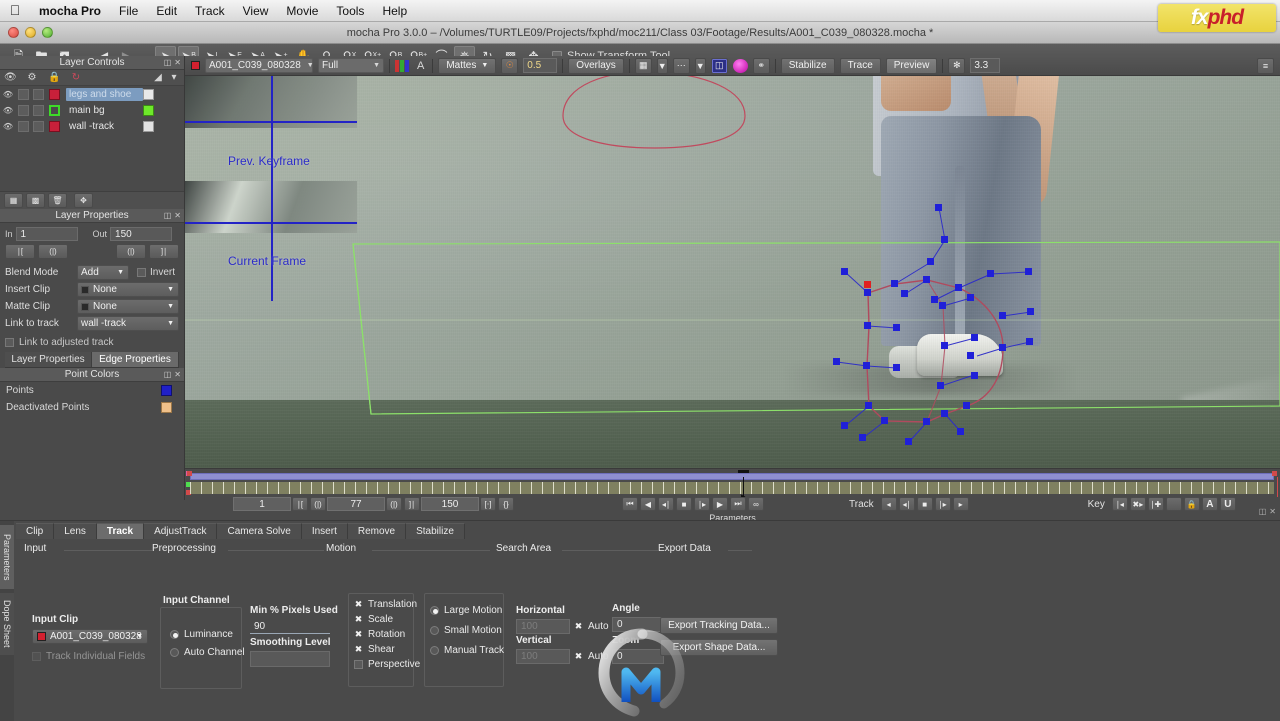 Image resolution: width=1280 pixels, height=721 pixels. What do you see at coordinates (740, 65) in the screenshot?
I see `magenta-matte-icon` at bounding box center [740, 65].